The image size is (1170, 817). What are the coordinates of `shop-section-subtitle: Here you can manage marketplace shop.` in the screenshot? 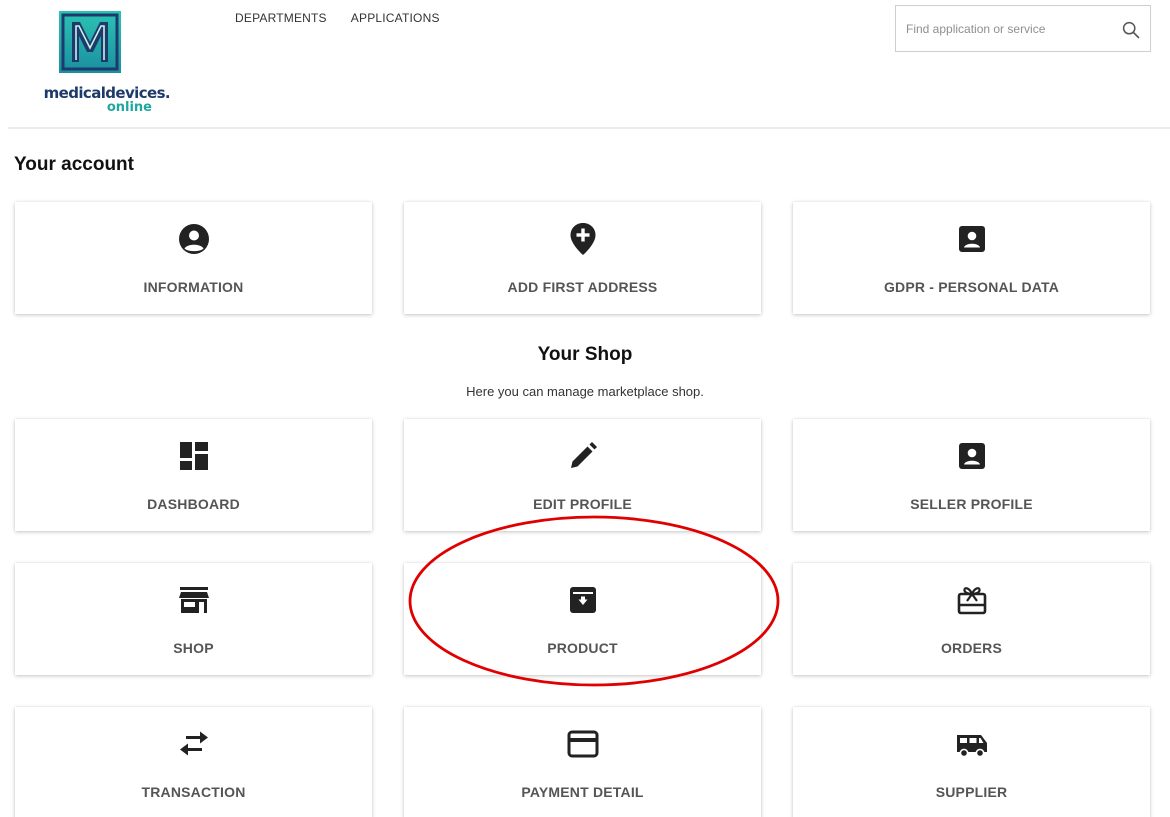 It's located at (585, 391).